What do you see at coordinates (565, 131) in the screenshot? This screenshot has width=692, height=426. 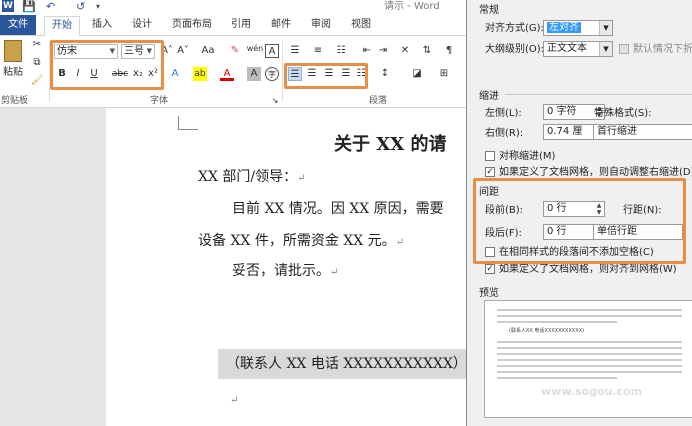 I see `right-indent-value: 0.74 厘` at bounding box center [565, 131].